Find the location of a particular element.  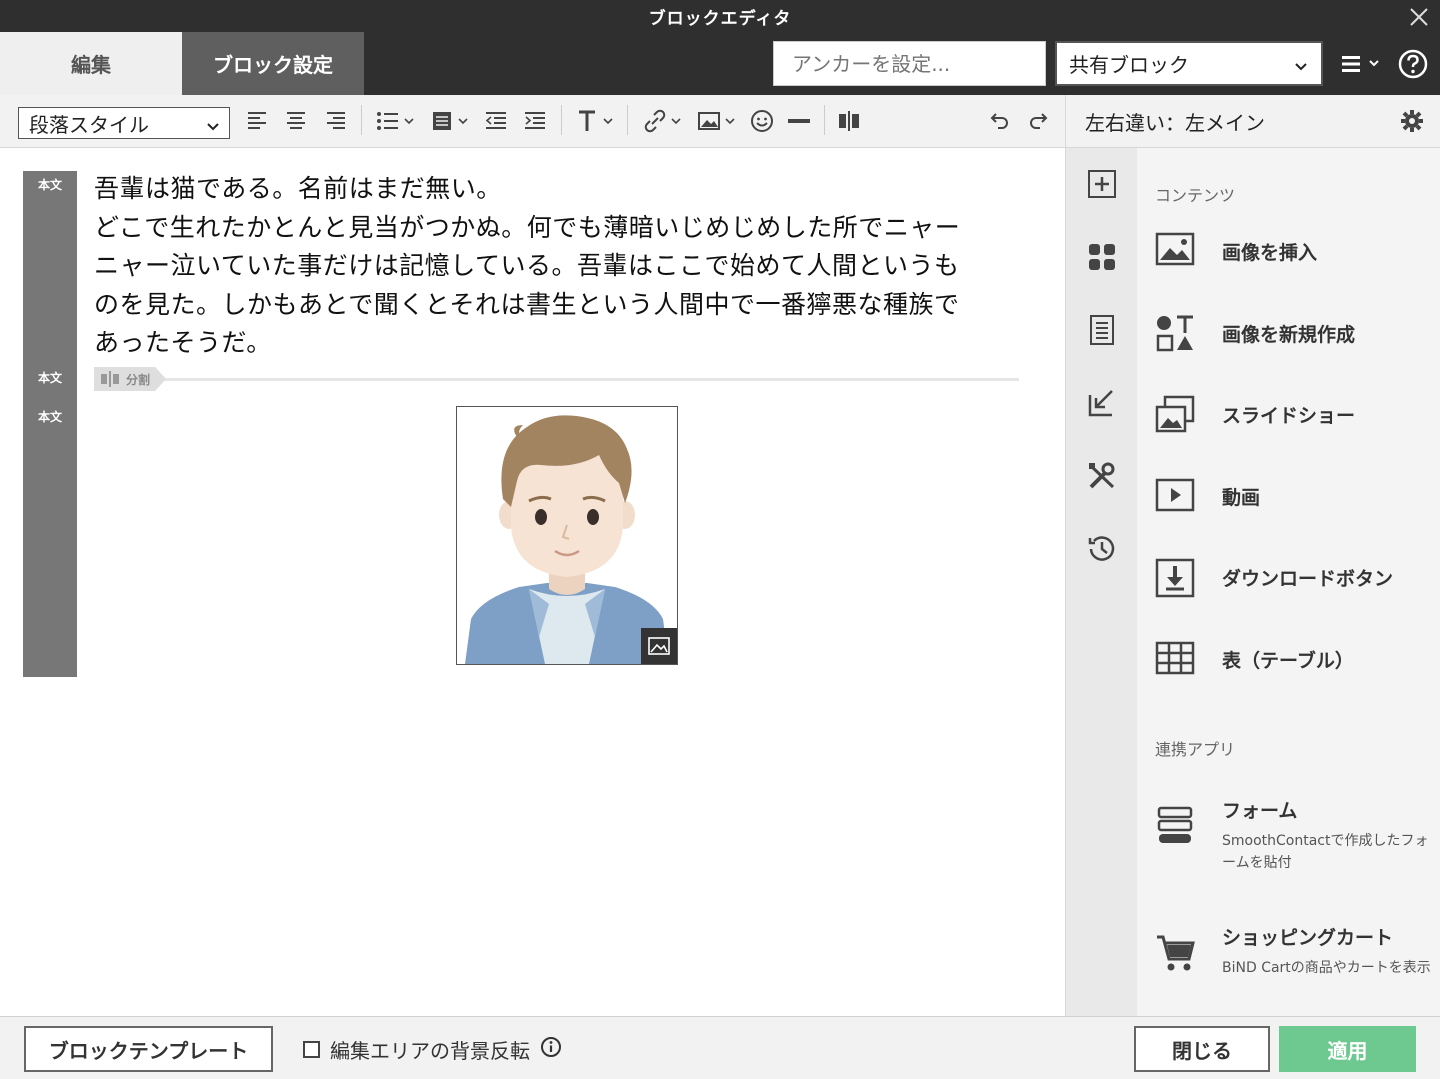

window-title: ブロックエディタ is located at coordinates (720, 19).